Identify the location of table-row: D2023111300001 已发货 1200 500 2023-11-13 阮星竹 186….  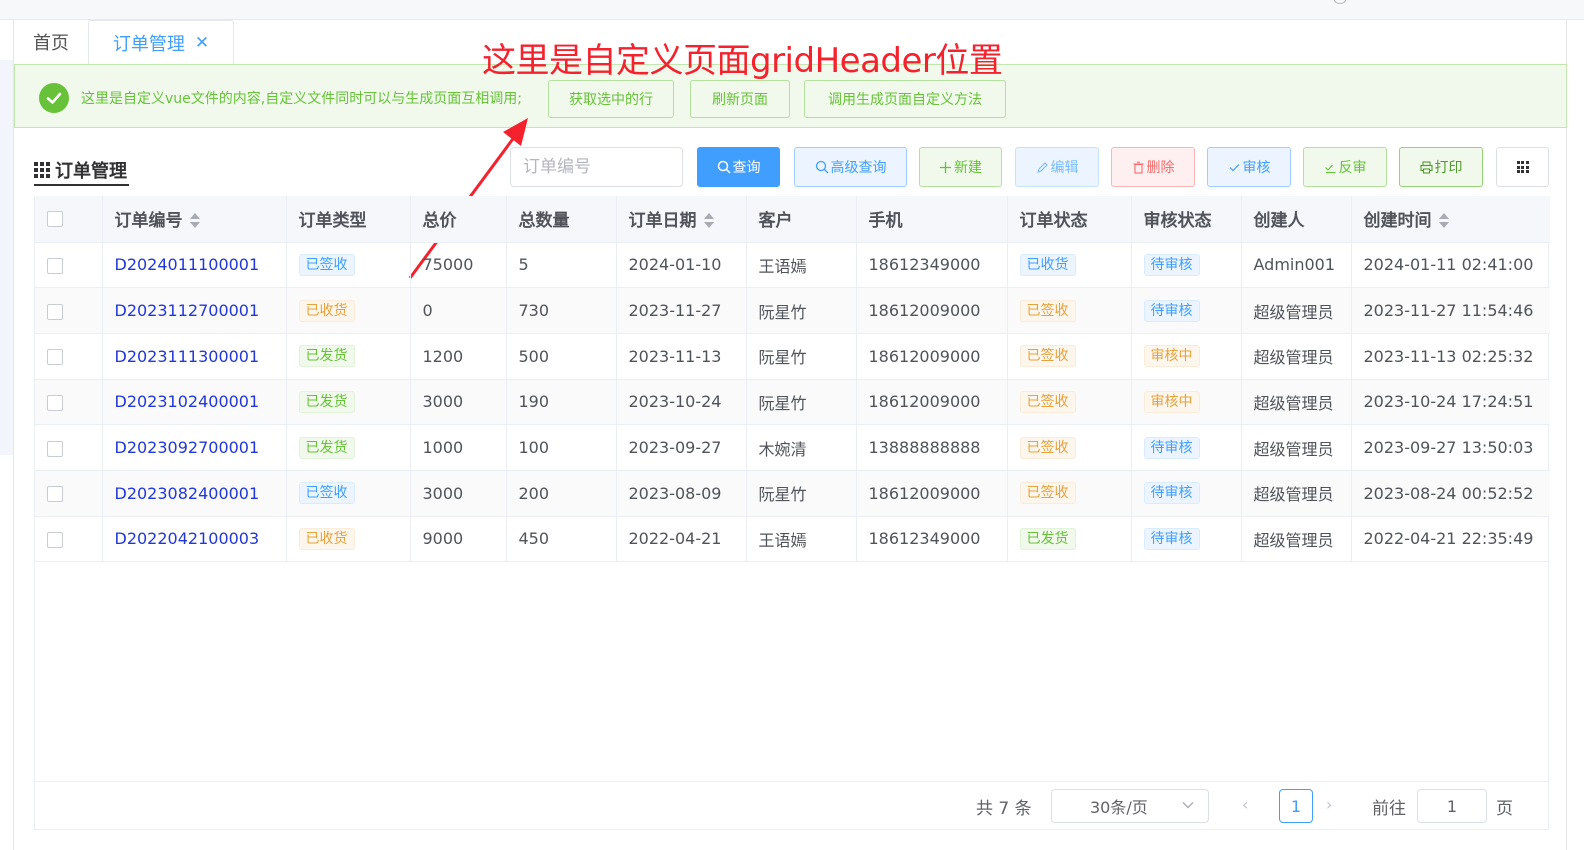
(792, 356).